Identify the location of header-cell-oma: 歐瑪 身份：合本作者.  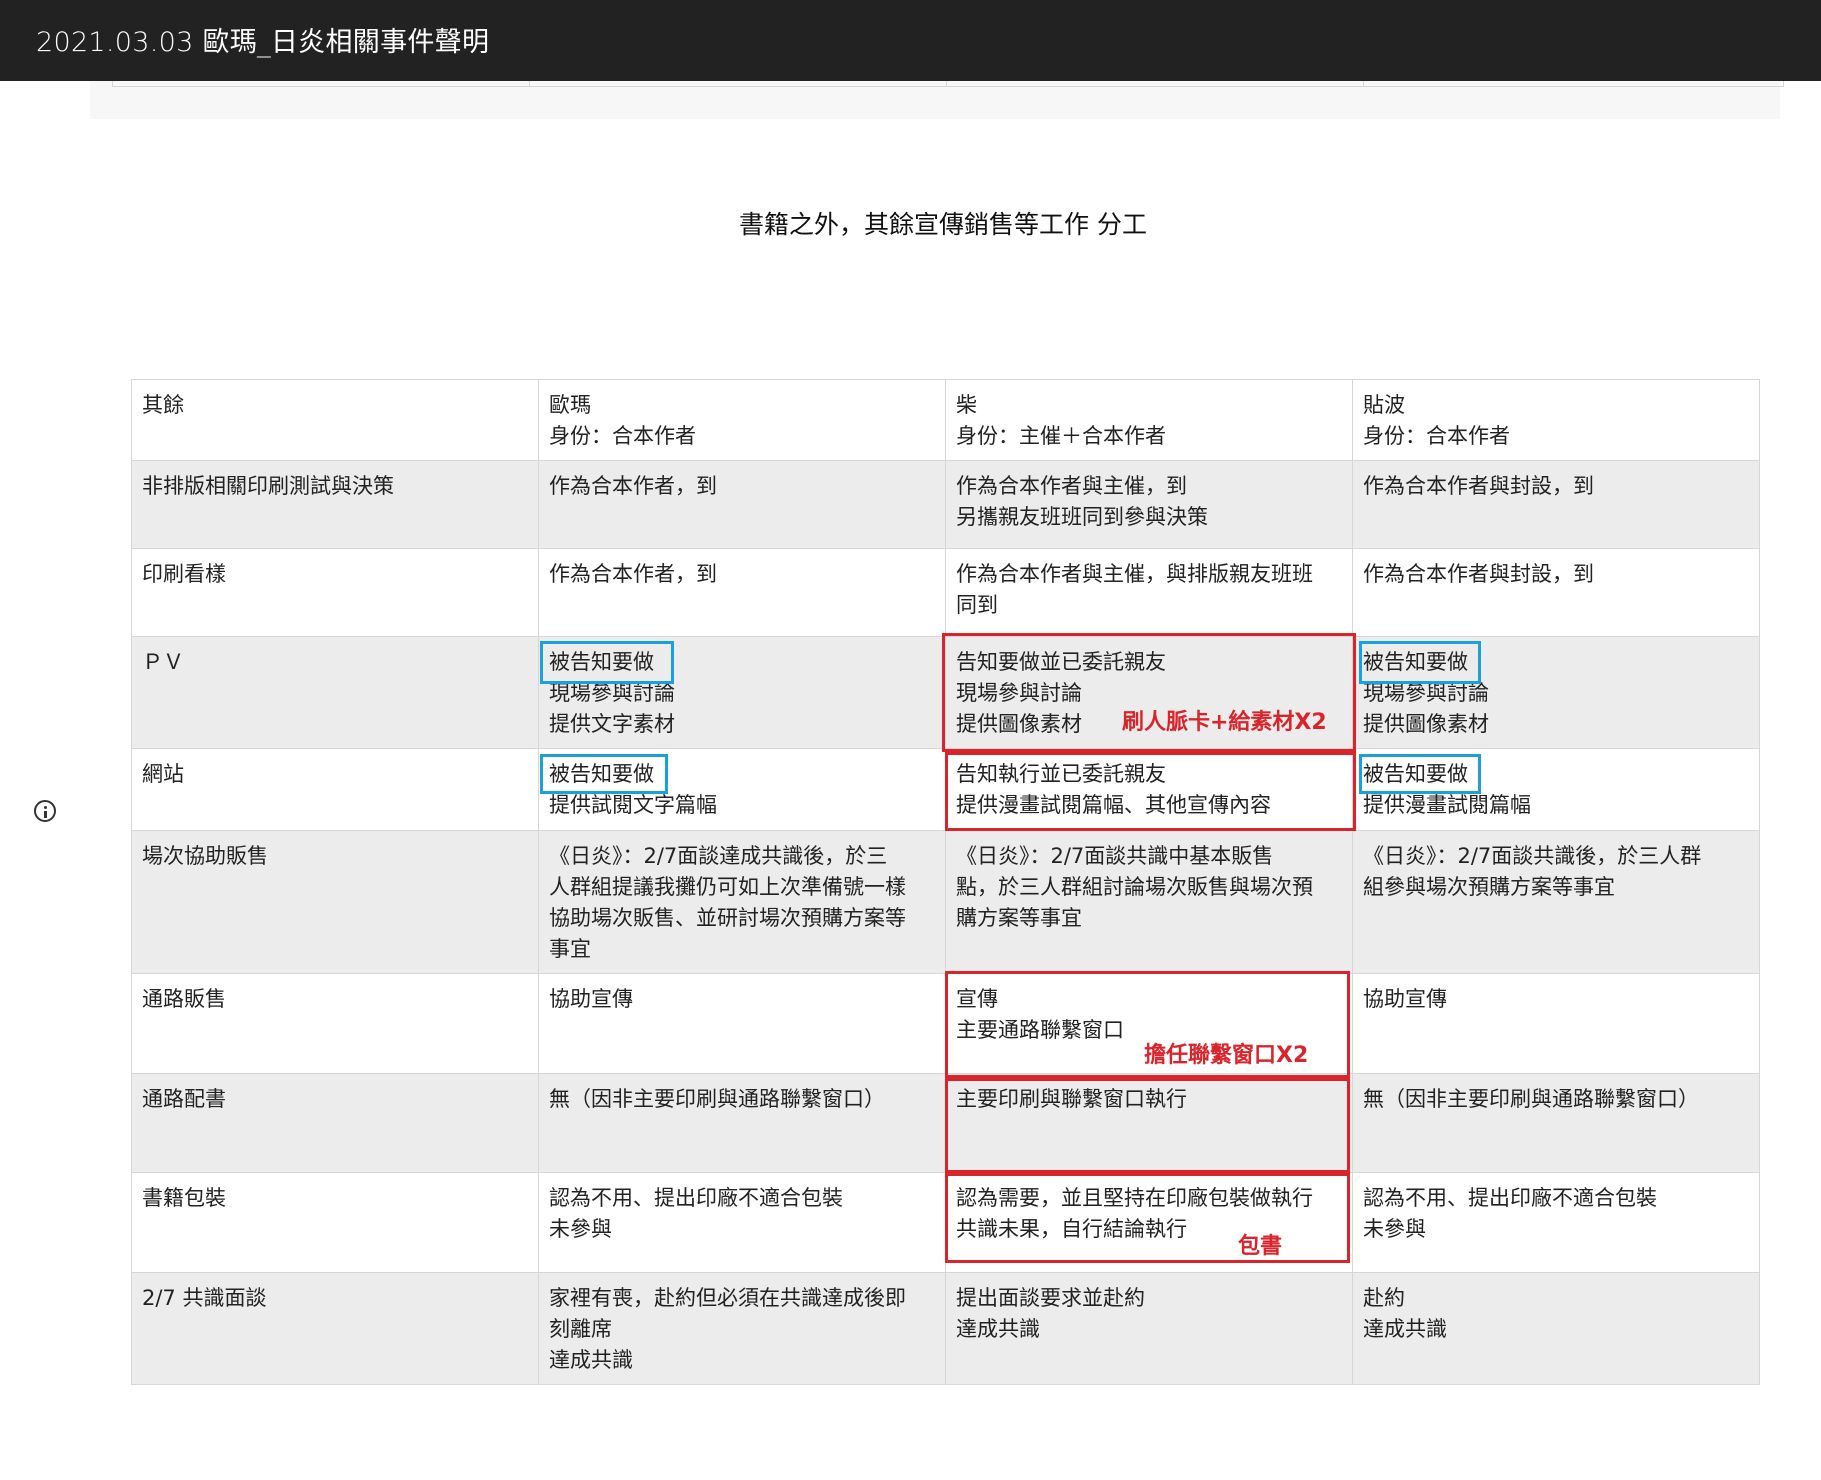
(742, 420).